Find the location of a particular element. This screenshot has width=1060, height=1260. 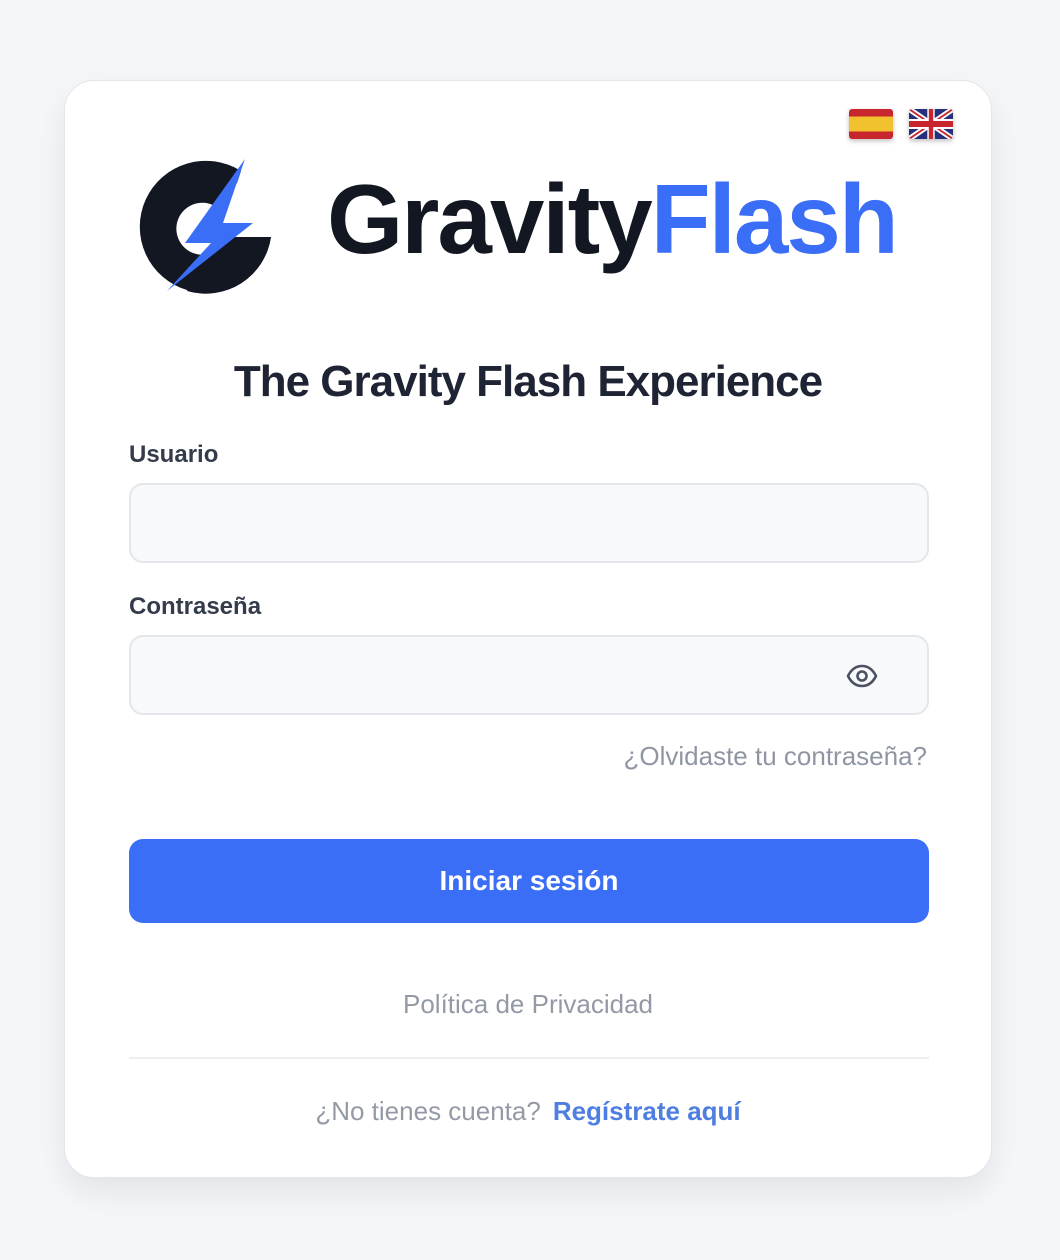

eye-icon is located at coordinates (862, 676).